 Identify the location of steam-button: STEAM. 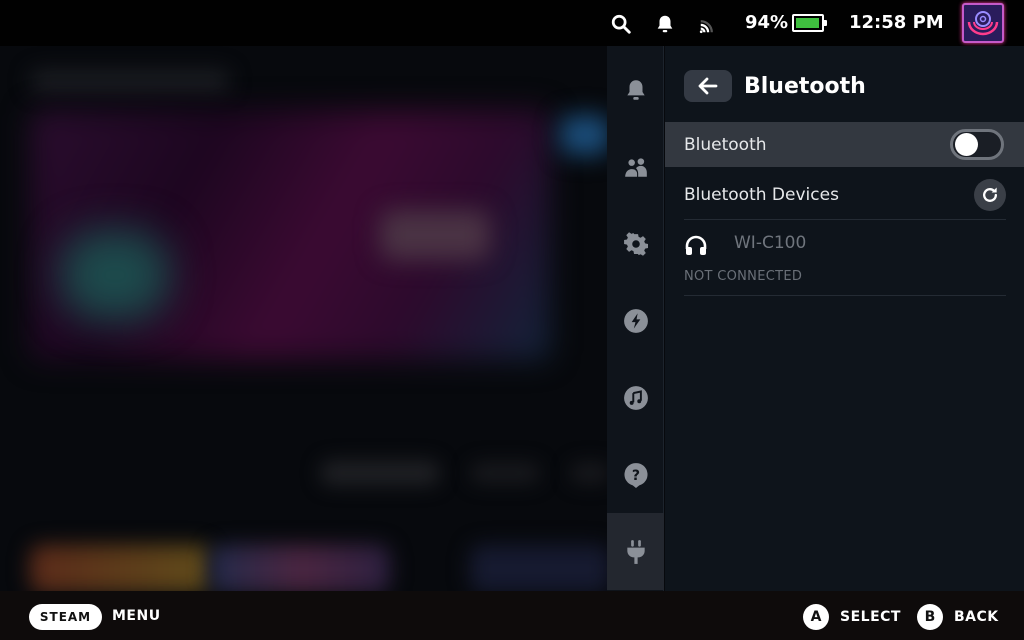
(65, 617).